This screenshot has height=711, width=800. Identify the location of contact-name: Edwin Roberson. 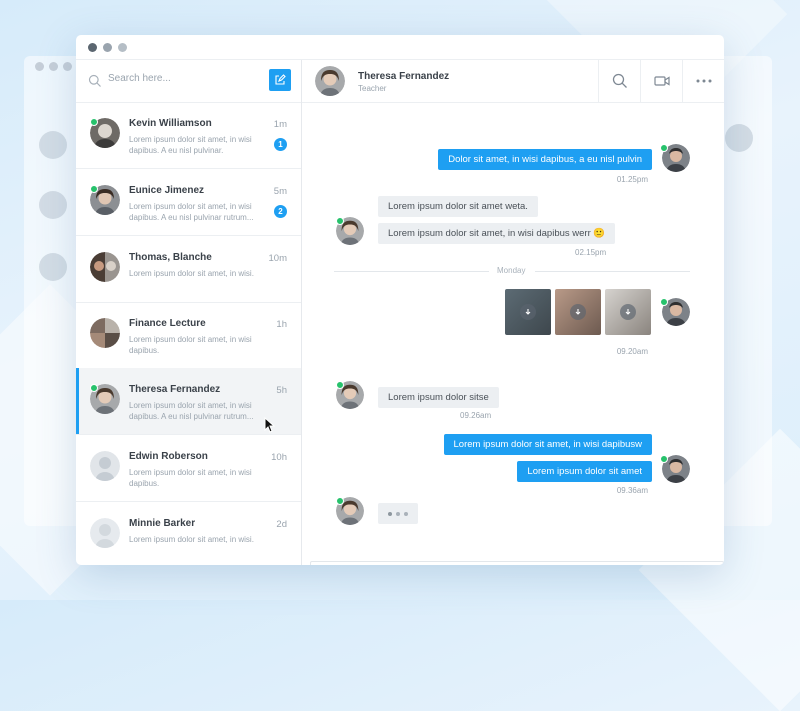
(168, 456).